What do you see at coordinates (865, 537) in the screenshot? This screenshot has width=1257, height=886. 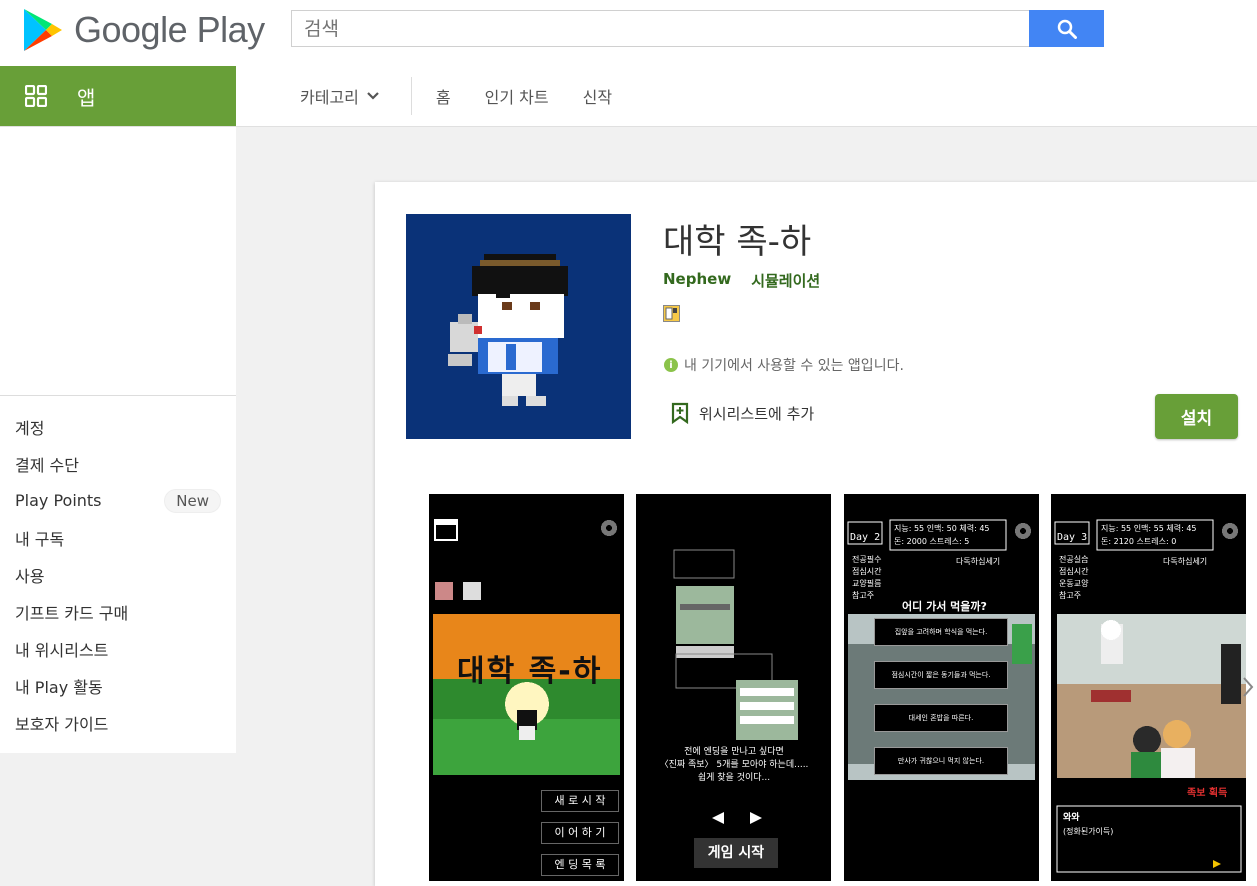 I see `day-label: Day 2` at bounding box center [865, 537].